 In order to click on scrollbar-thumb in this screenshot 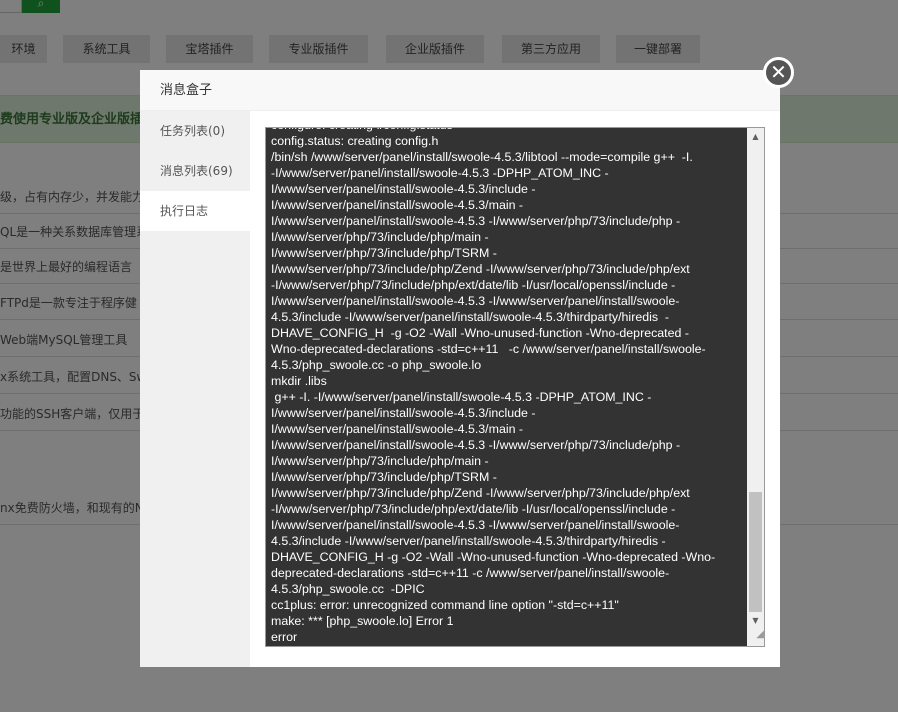, I will do `click(755, 552)`.